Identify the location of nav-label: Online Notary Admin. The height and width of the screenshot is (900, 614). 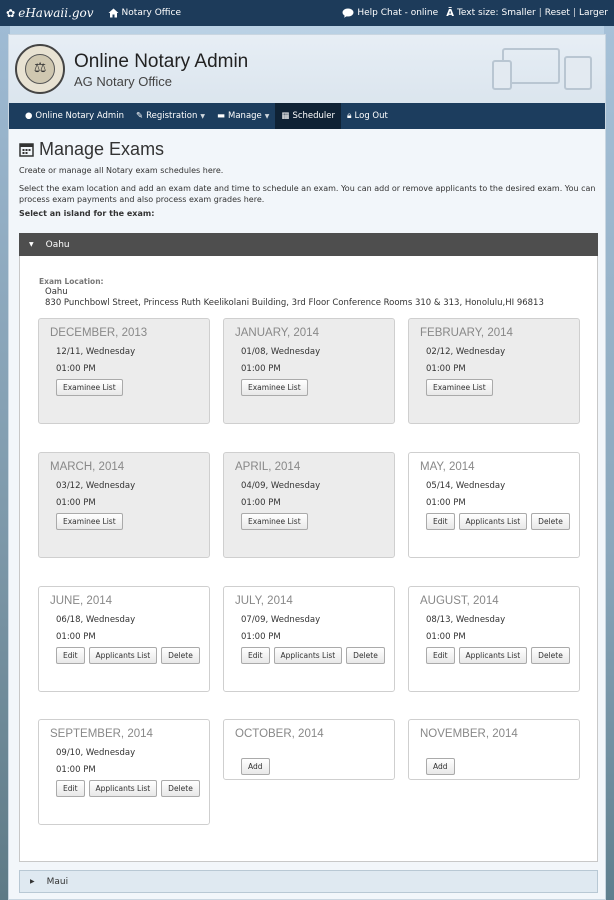
(79, 116).